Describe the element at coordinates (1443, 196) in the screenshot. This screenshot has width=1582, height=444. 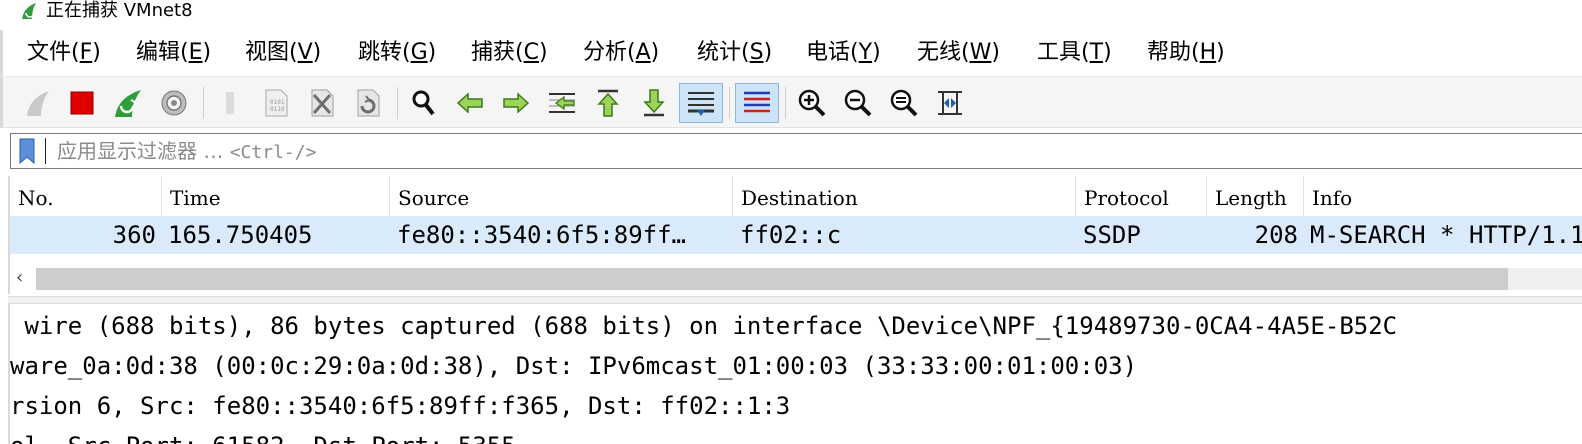
I see `column-header-info: Info` at that location.